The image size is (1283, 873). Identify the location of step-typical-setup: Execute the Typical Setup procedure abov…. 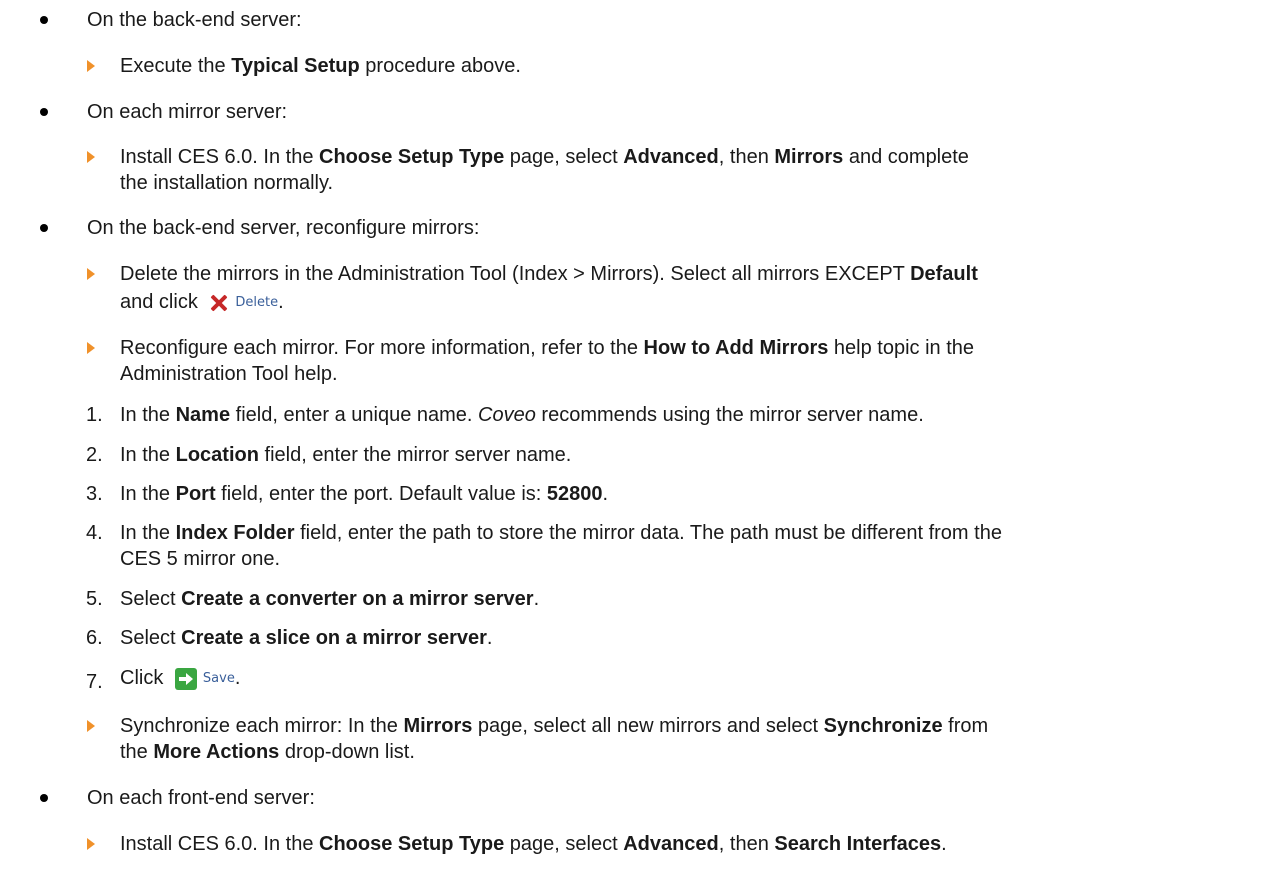
(320, 66).